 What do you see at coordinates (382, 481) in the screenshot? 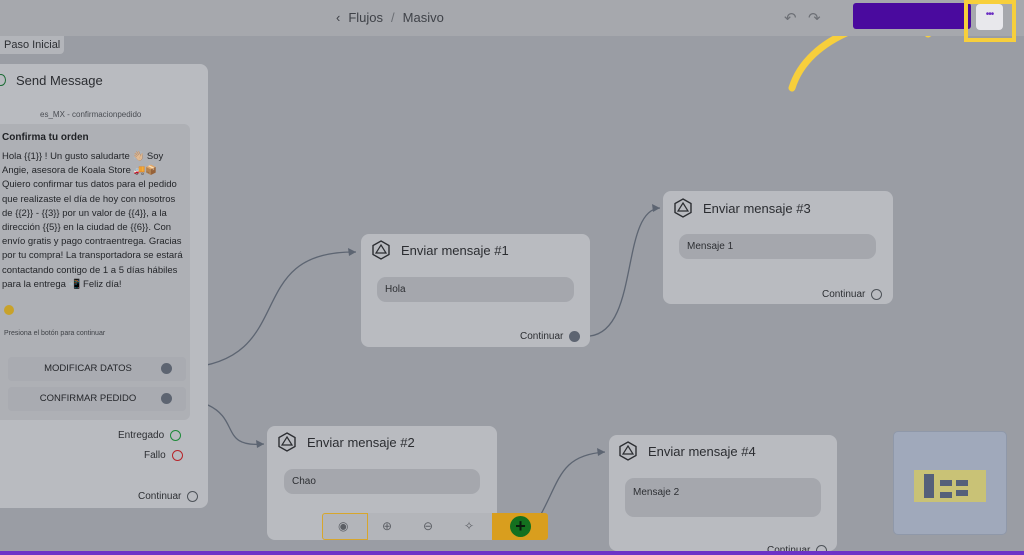
I see `message-pill: Chao` at bounding box center [382, 481].